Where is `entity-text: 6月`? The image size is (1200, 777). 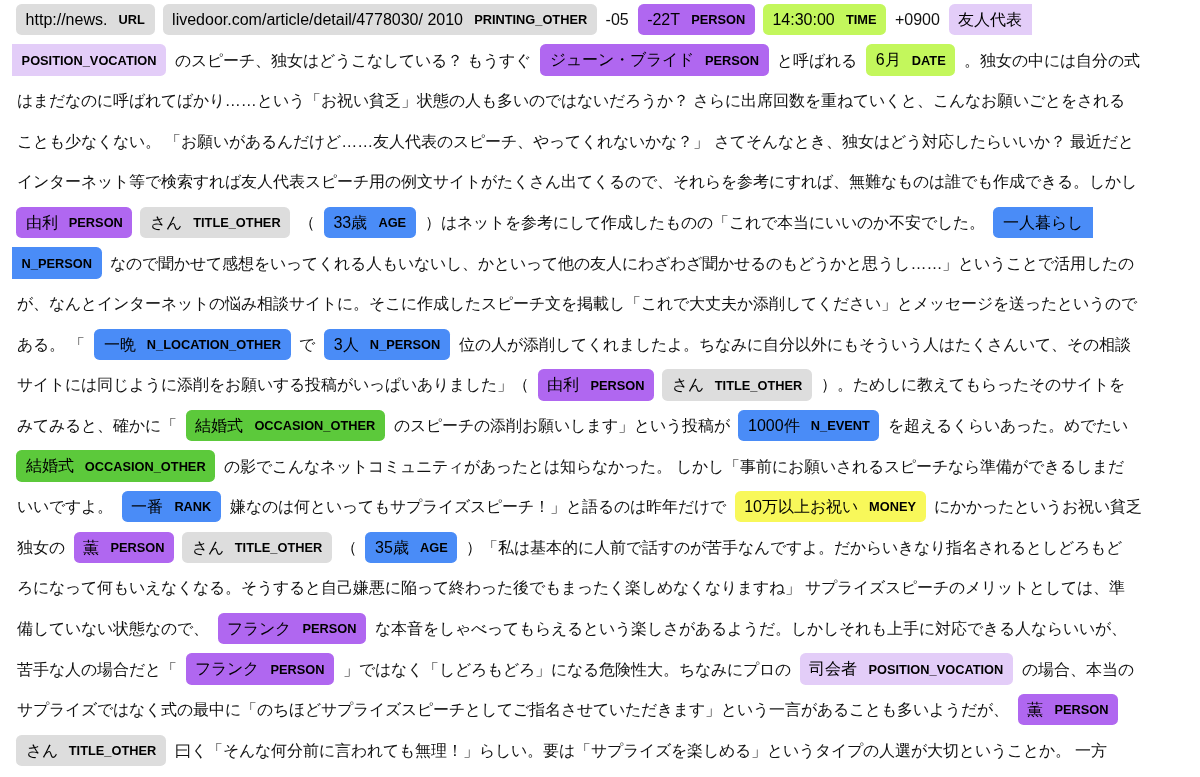
entity-text: 6月 is located at coordinates (888, 60).